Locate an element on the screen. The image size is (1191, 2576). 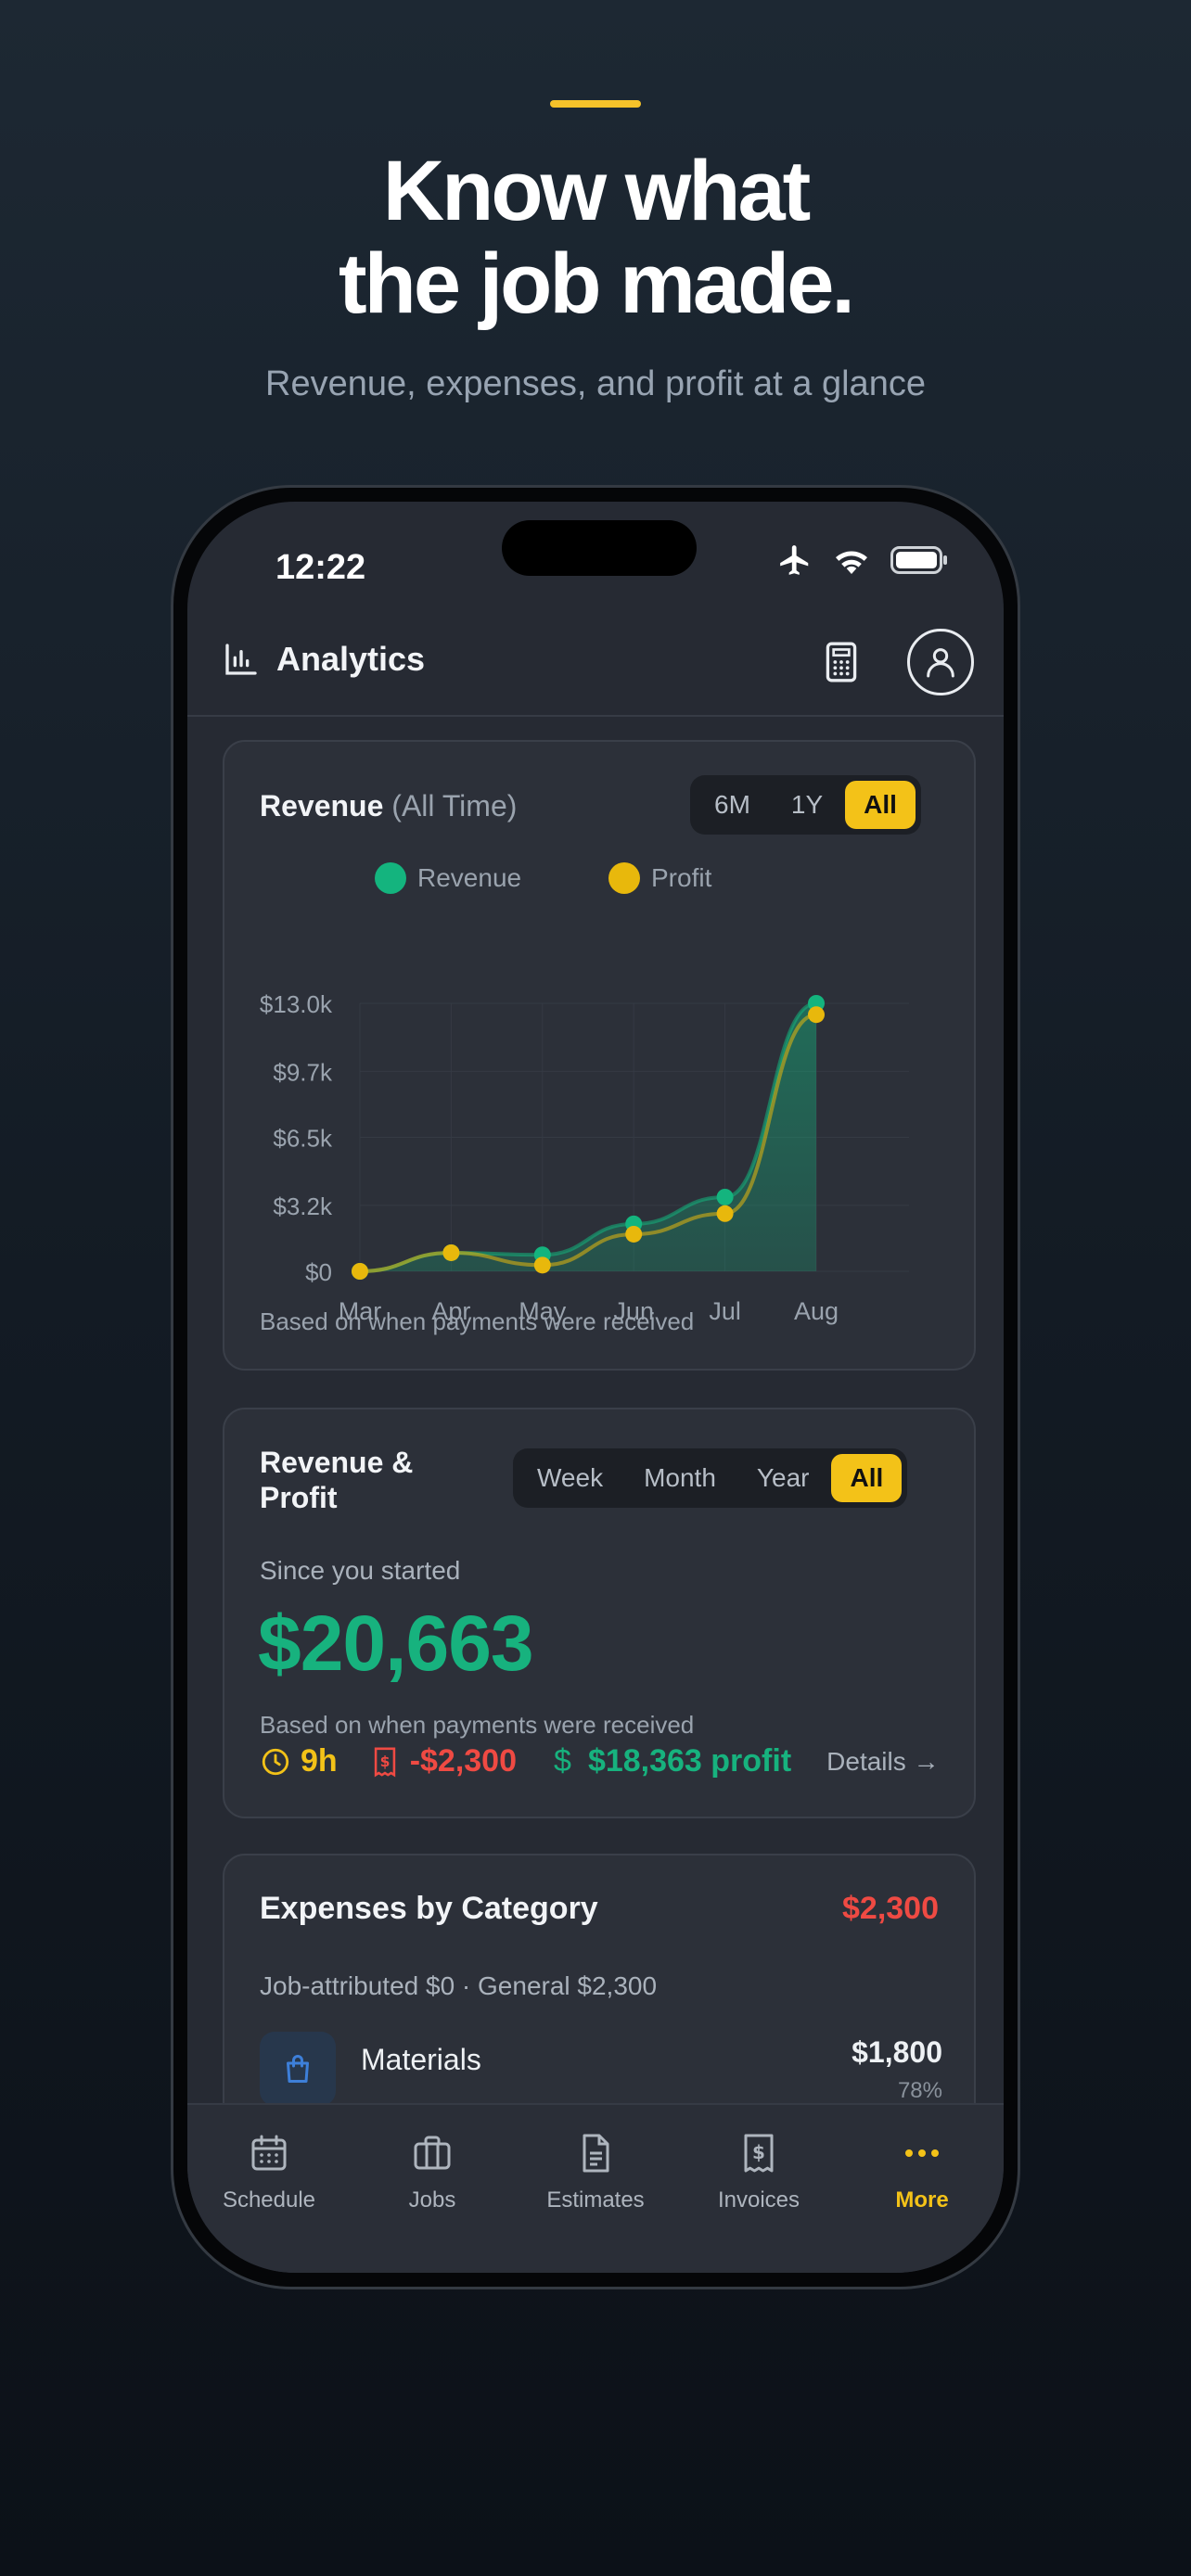
profit-range-selector: Week Month Year All is located at coordinates (710, 1478).